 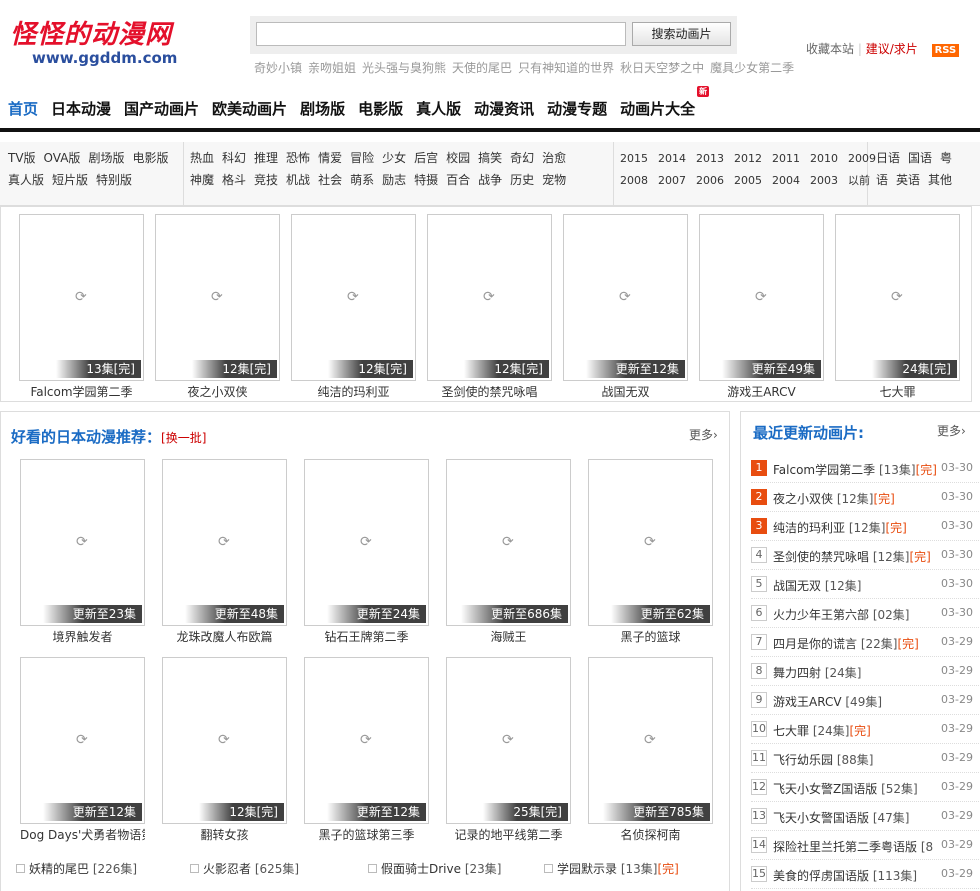 I want to click on latest-item: 1 Falcom学园第二季 [13集][完] 03-30, so click(x=865, y=468).